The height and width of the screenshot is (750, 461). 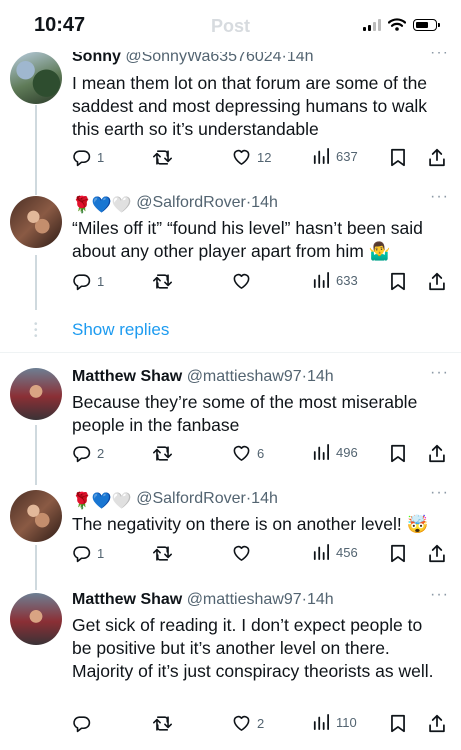 What do you see at coordinates (335, 552) in the screenshot?
I see `views-button: 456` at bounding box center [335, 552].